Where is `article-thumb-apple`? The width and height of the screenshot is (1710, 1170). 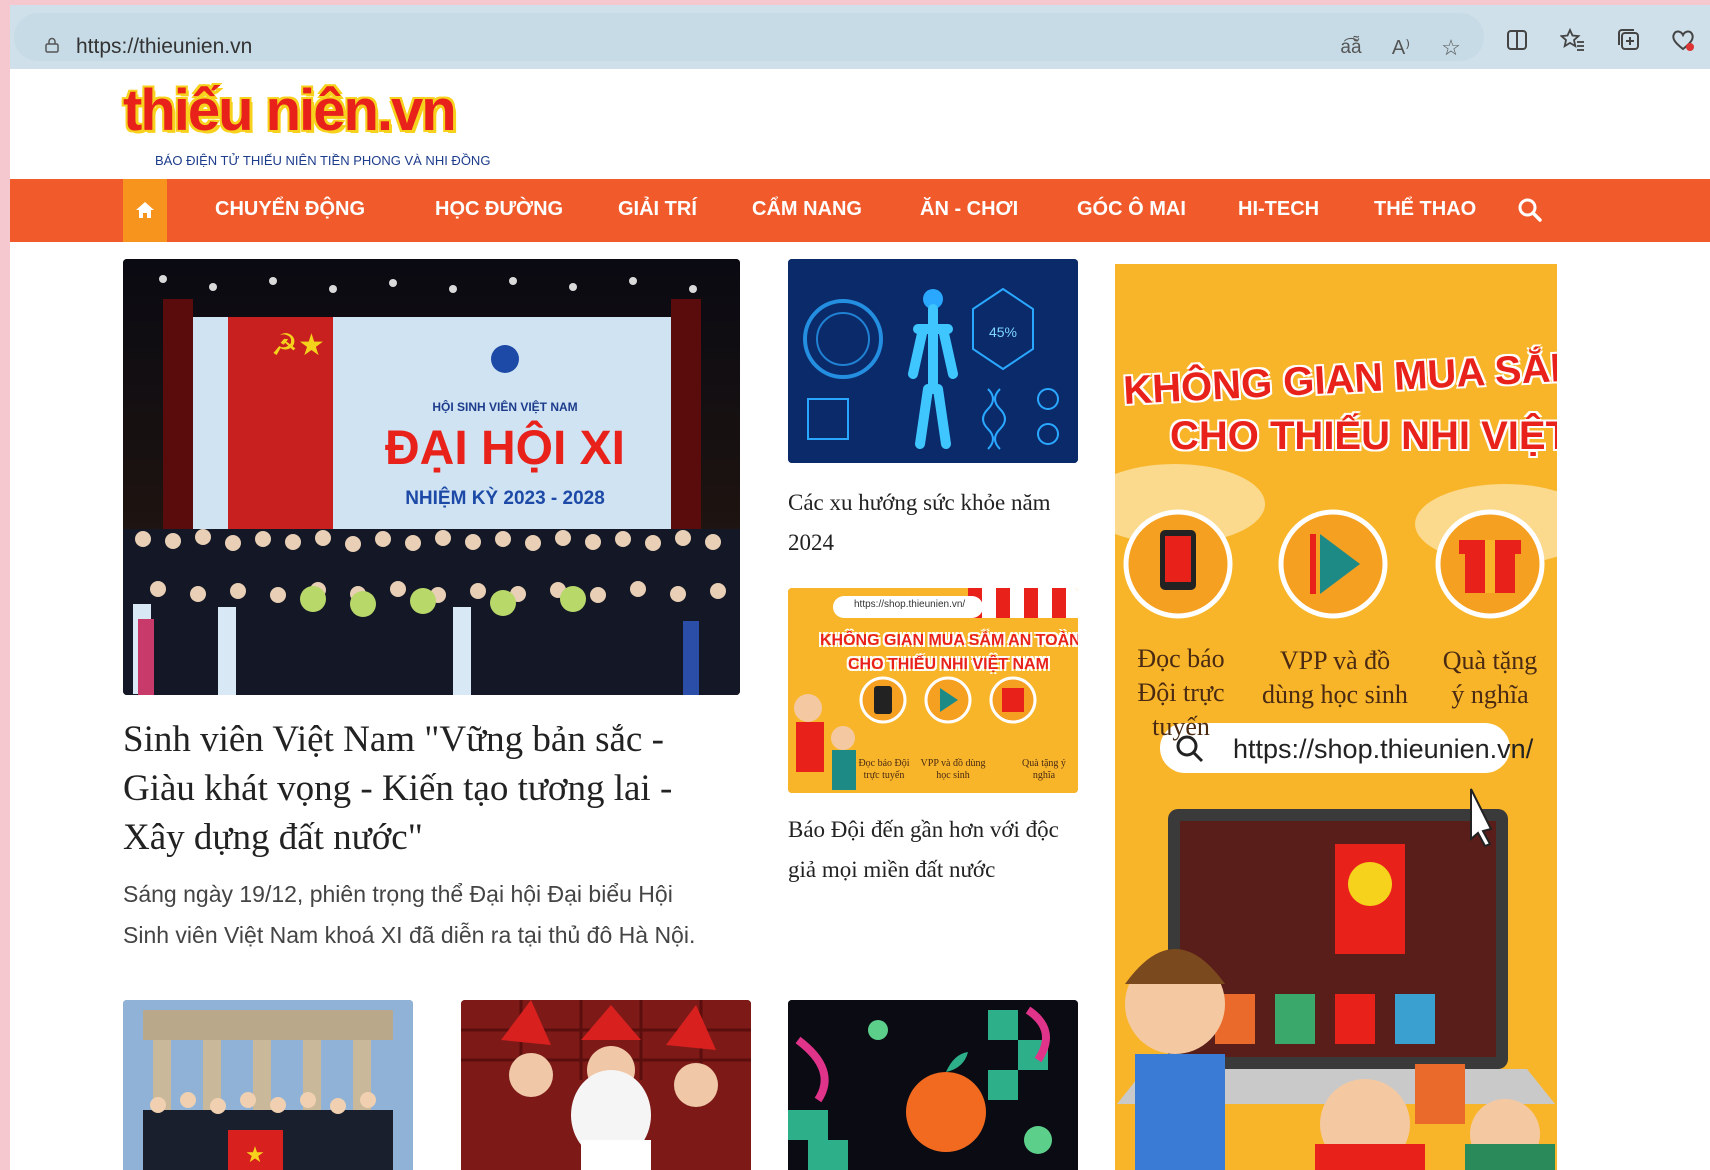 article-thumb-apple is located at coordinates (933, 1085).